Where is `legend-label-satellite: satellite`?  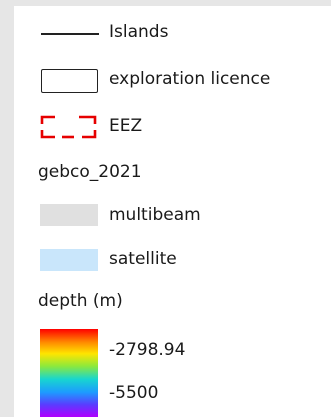 legend-label-satellite: satellite is located at coordinates (143, 259).